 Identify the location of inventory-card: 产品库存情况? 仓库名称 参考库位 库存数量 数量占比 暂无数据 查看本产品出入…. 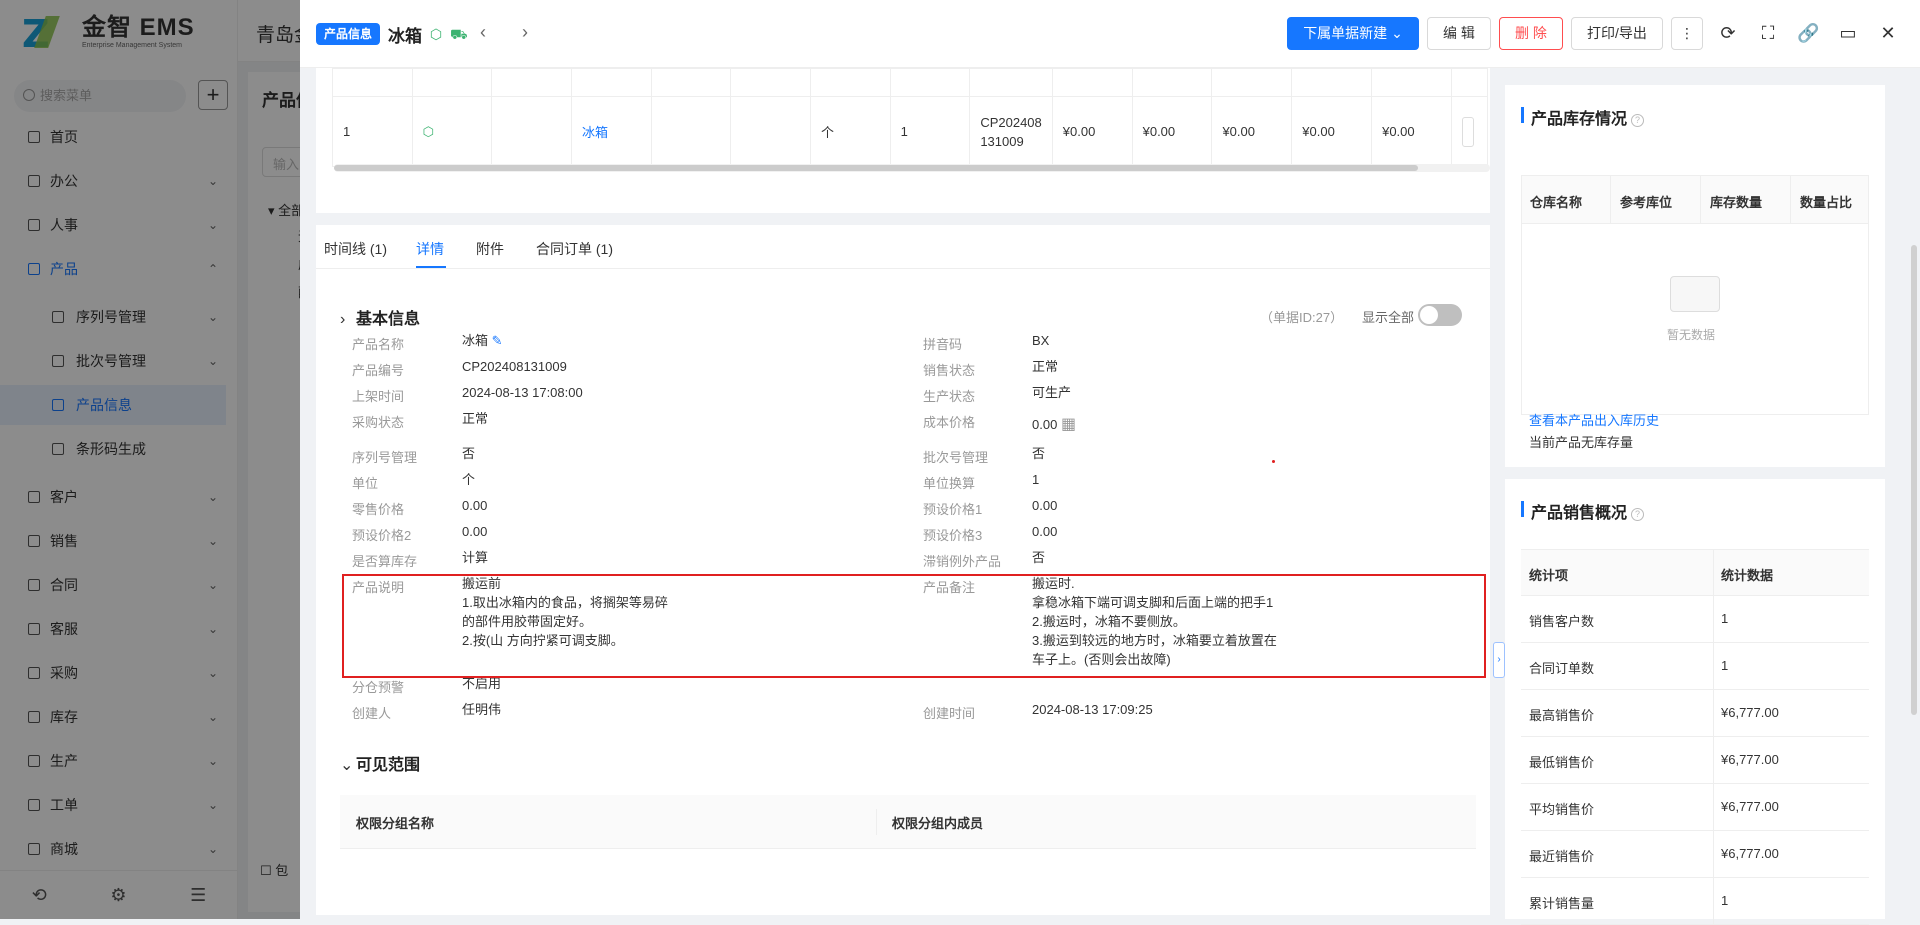
(1695, 276).